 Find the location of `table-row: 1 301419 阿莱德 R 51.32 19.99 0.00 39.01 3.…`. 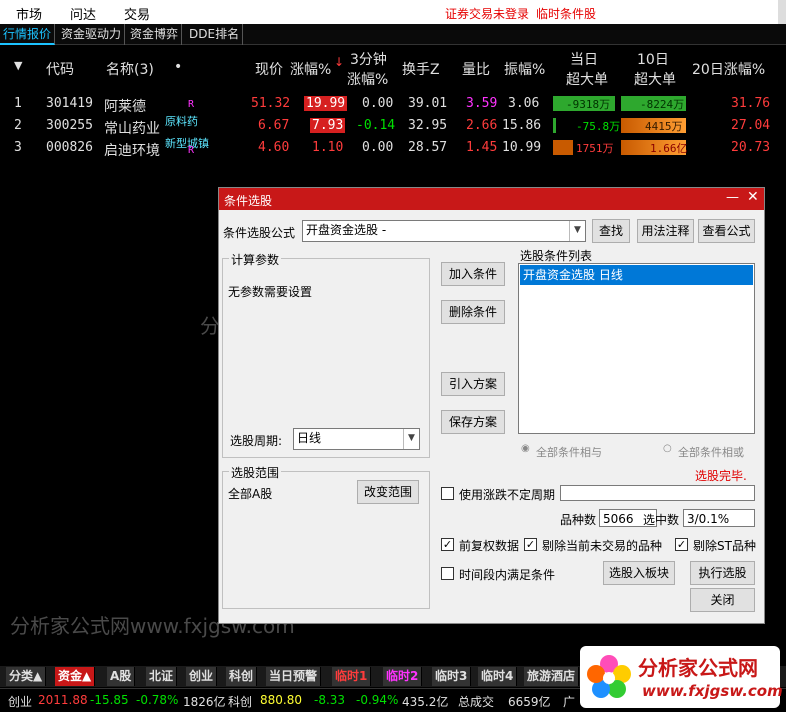

table-row: 1 301419 阿莱德 R 51.32 19.99 0.00 39.01 3.… is located at coordinates (393, 104).